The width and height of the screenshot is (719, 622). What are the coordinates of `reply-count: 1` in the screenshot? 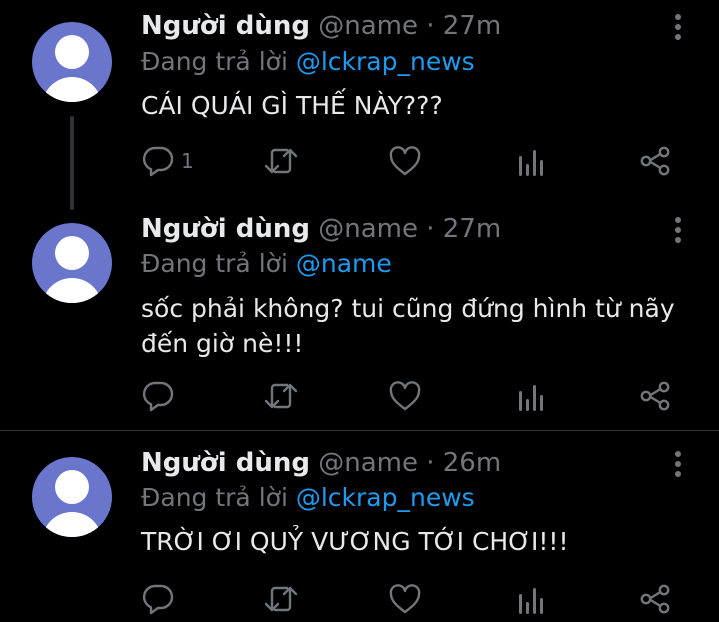 It's located at (187, 161).